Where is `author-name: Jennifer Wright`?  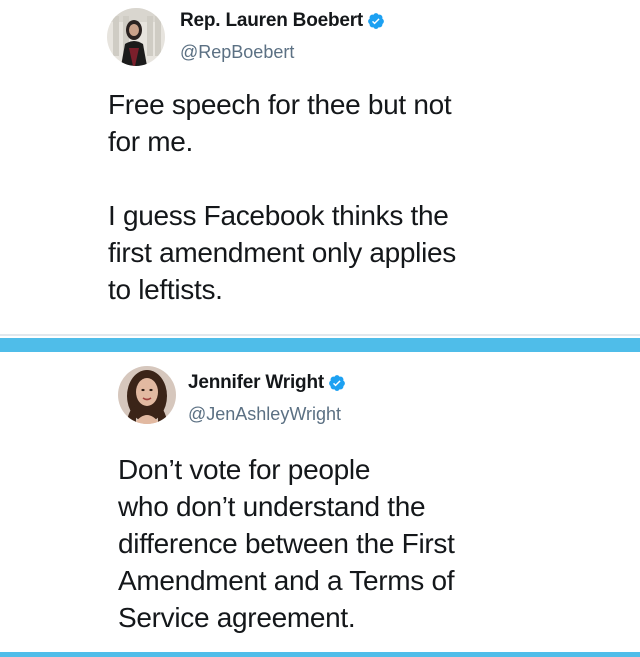 author-name: Jennifer Wright is located at coordinates (267, 383).